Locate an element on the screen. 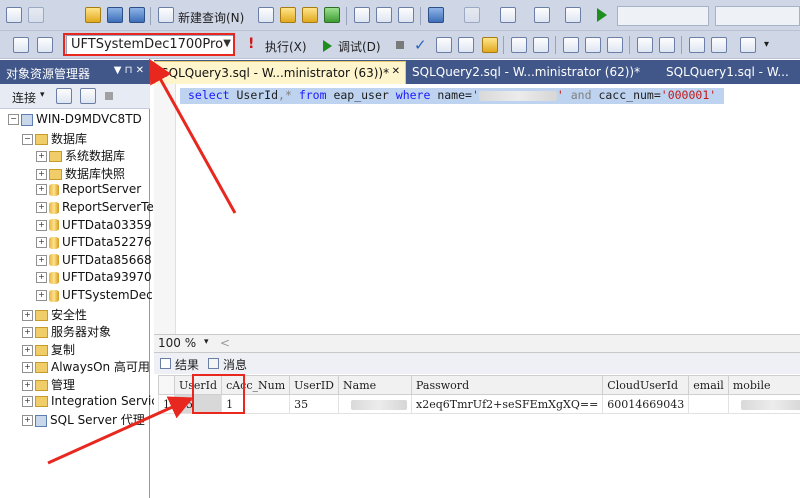 The width and height of the screenshot is (800, 498). arrow-to-database is located at coordinates (193, 136).